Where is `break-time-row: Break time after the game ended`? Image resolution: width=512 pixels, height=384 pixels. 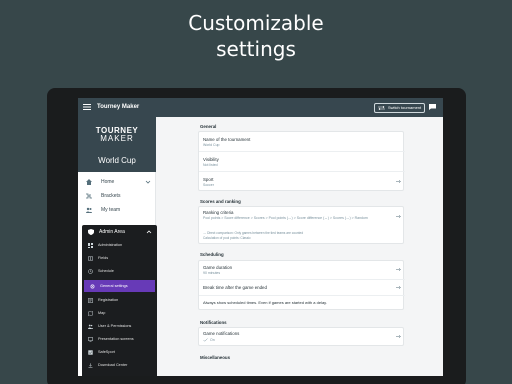
break-time-row: Break time after the game ended is located at coordinates (302, 287).